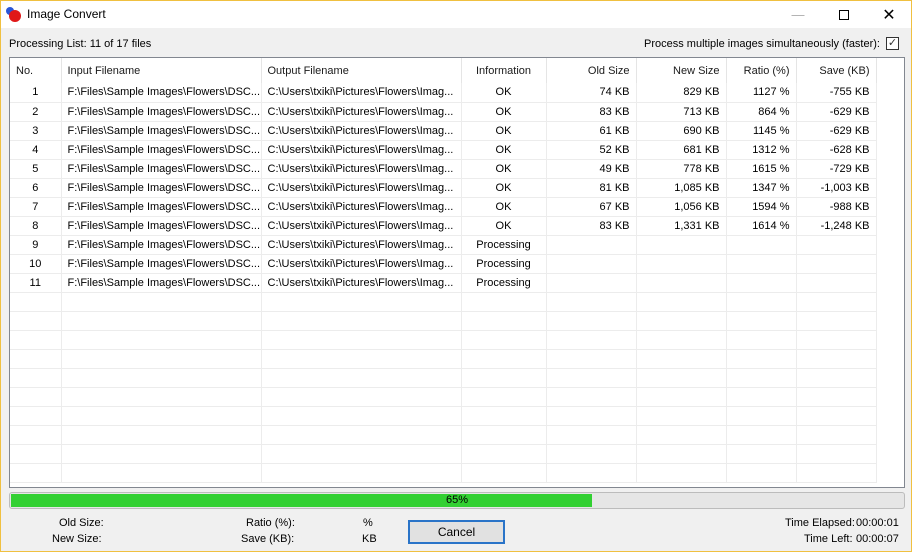 The height and width of the screenshot is (552, 912). I want to click on progress-bar: 65%, so click(457, 500).